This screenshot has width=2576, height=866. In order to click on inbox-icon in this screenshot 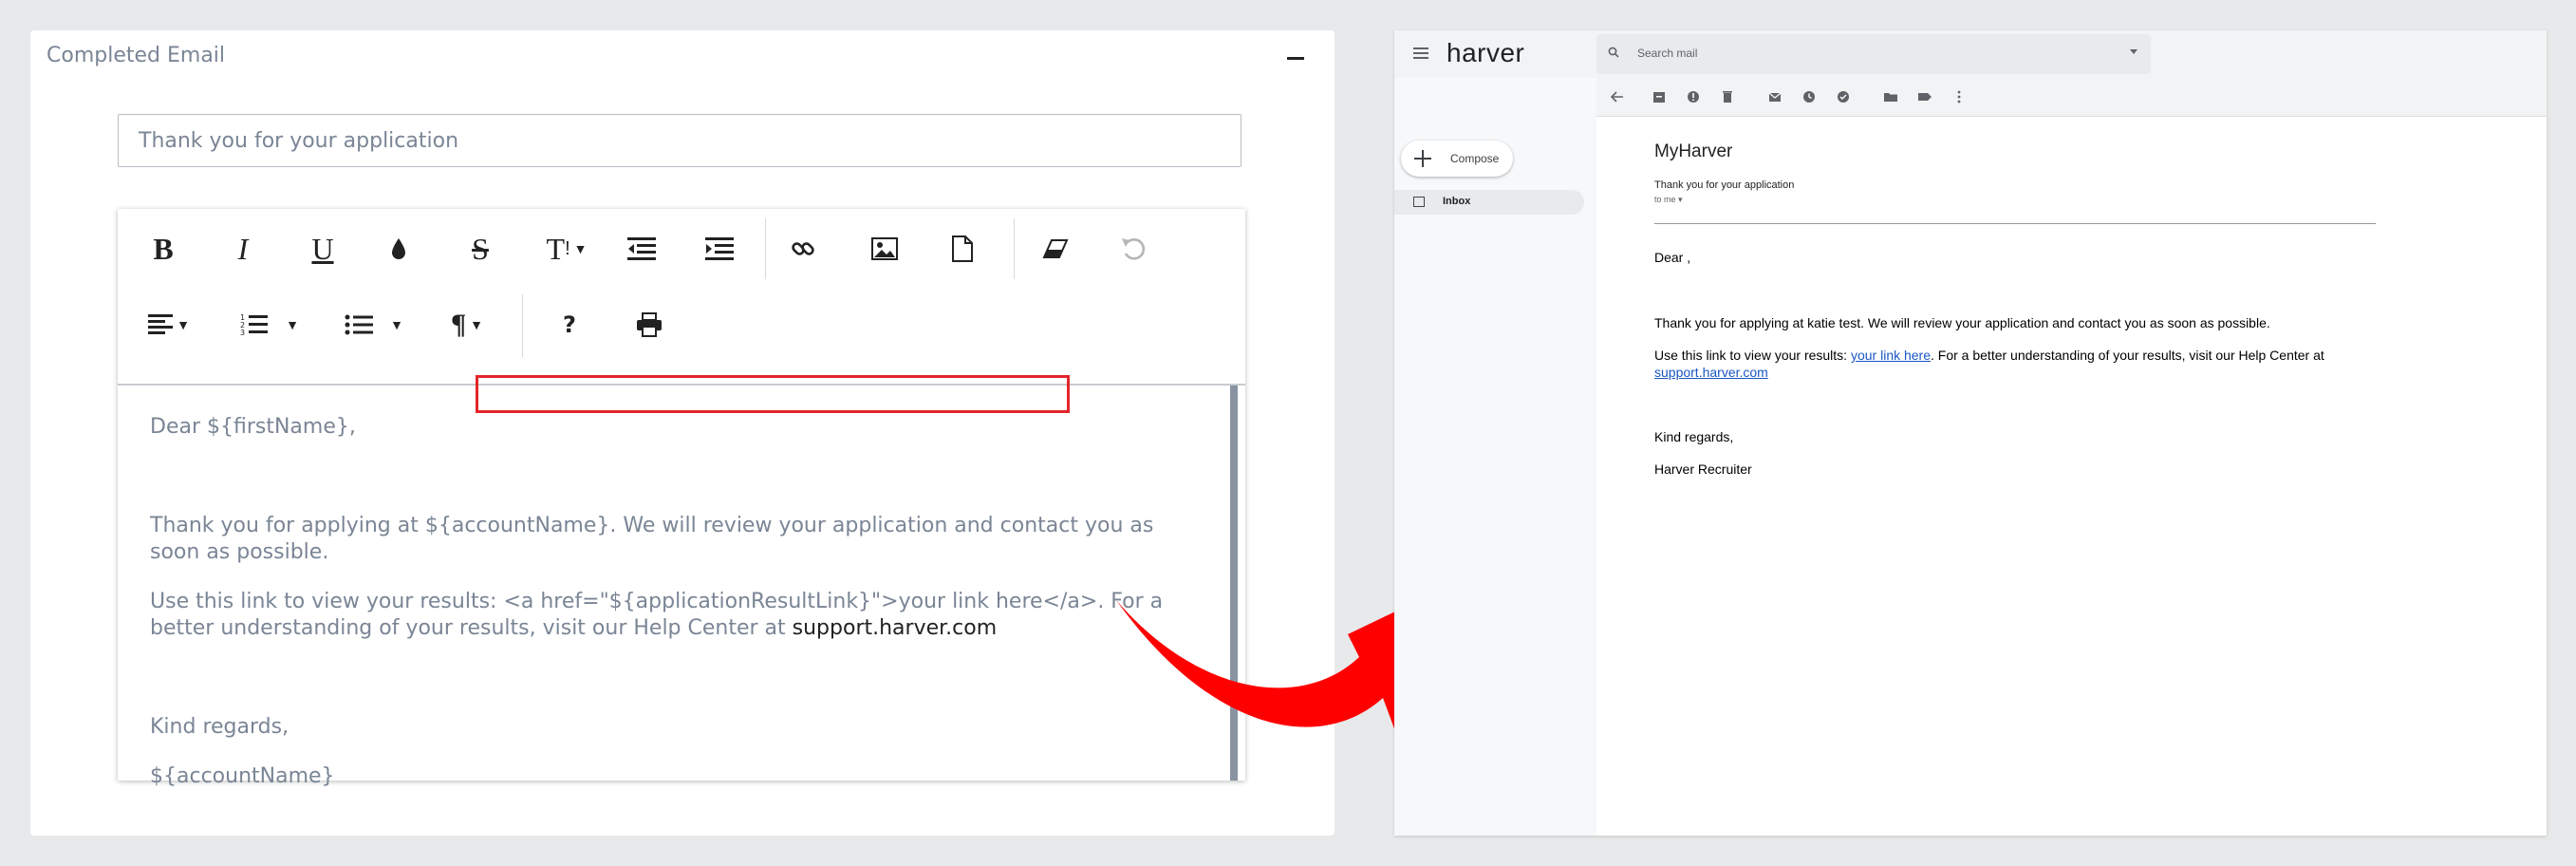, I will do `click(1419, 202)`.